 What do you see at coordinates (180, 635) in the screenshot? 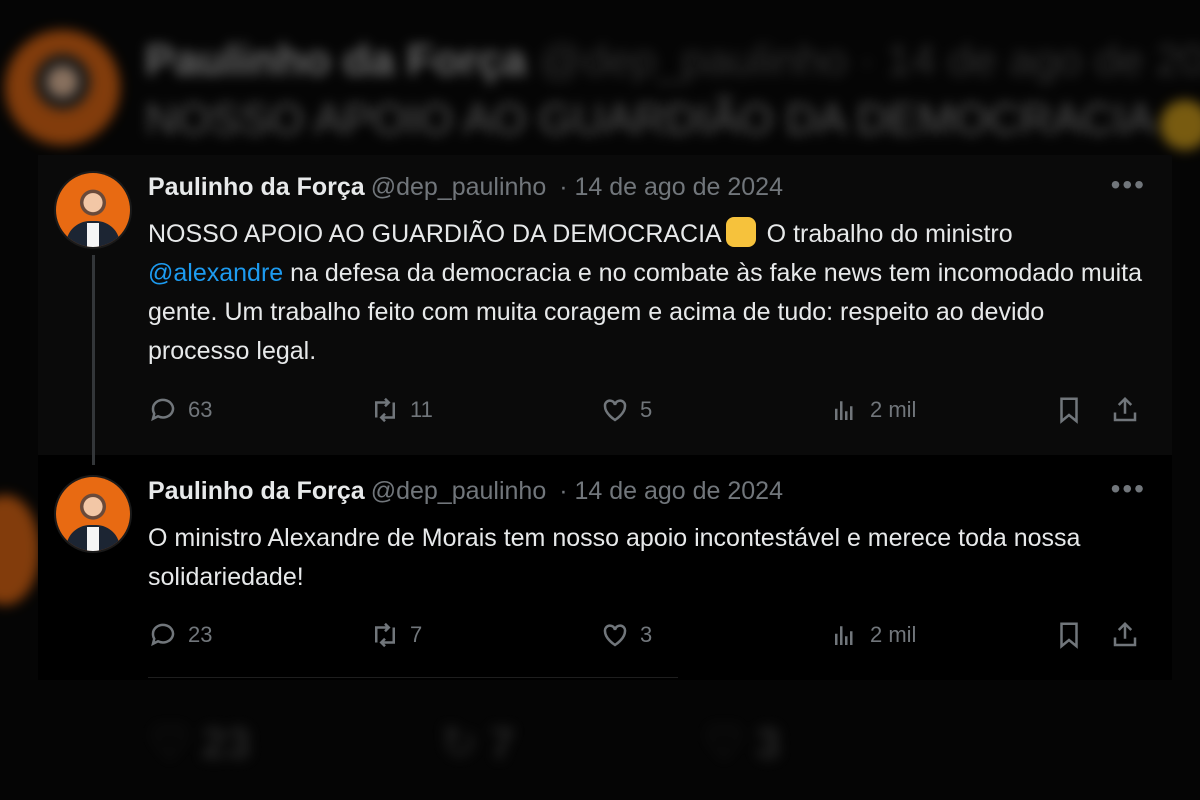
I see `reply-button: 23` at bounding box center [180, 635].